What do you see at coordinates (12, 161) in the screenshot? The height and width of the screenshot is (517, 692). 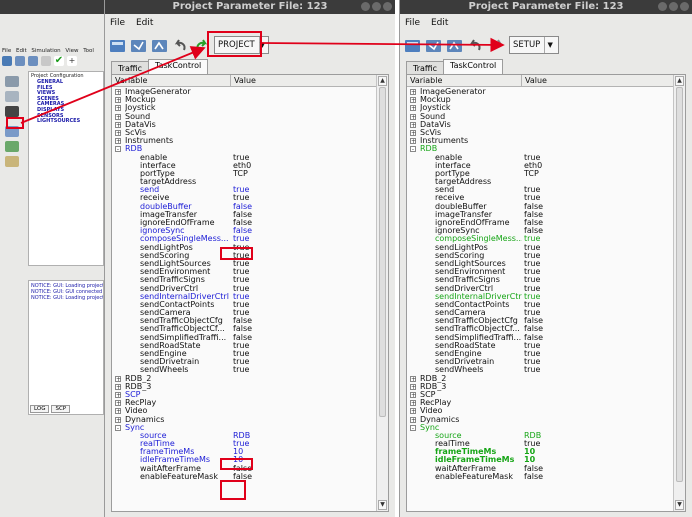 I see `bg-tools2-icon` at bounding box center [12, 161].